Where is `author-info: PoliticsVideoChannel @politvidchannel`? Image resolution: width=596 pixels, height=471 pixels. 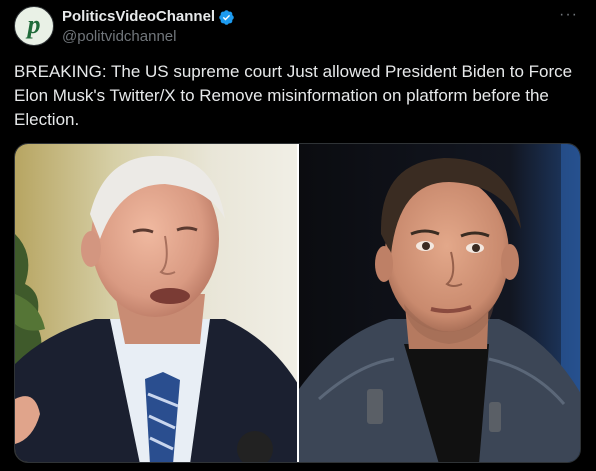
author-info: PoliticsVideoChannel @politvidchannel is located at coordinates (148, 27).